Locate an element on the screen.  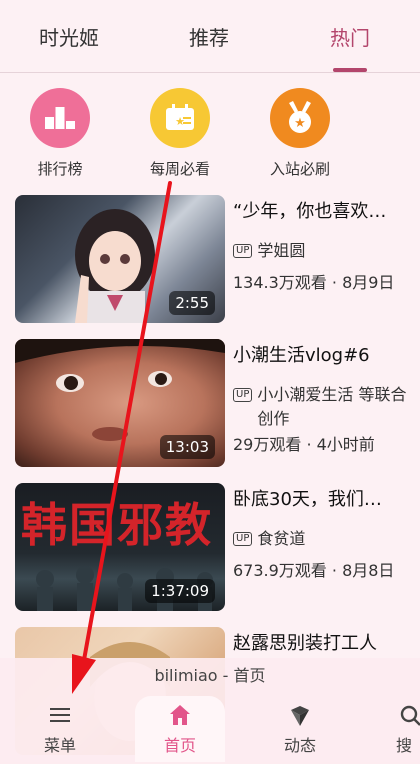
video-author: 学姐圆 is located at coordinates (281, 250).